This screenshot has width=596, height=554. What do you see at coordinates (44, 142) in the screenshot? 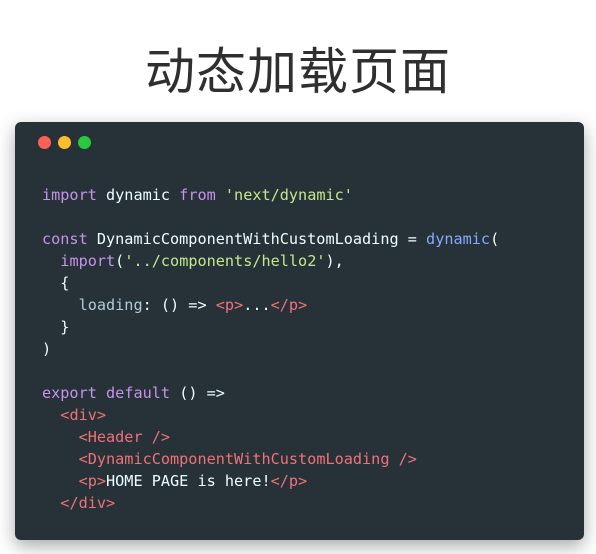
I see `close-dot-icon` at bounding box center [44, 142].